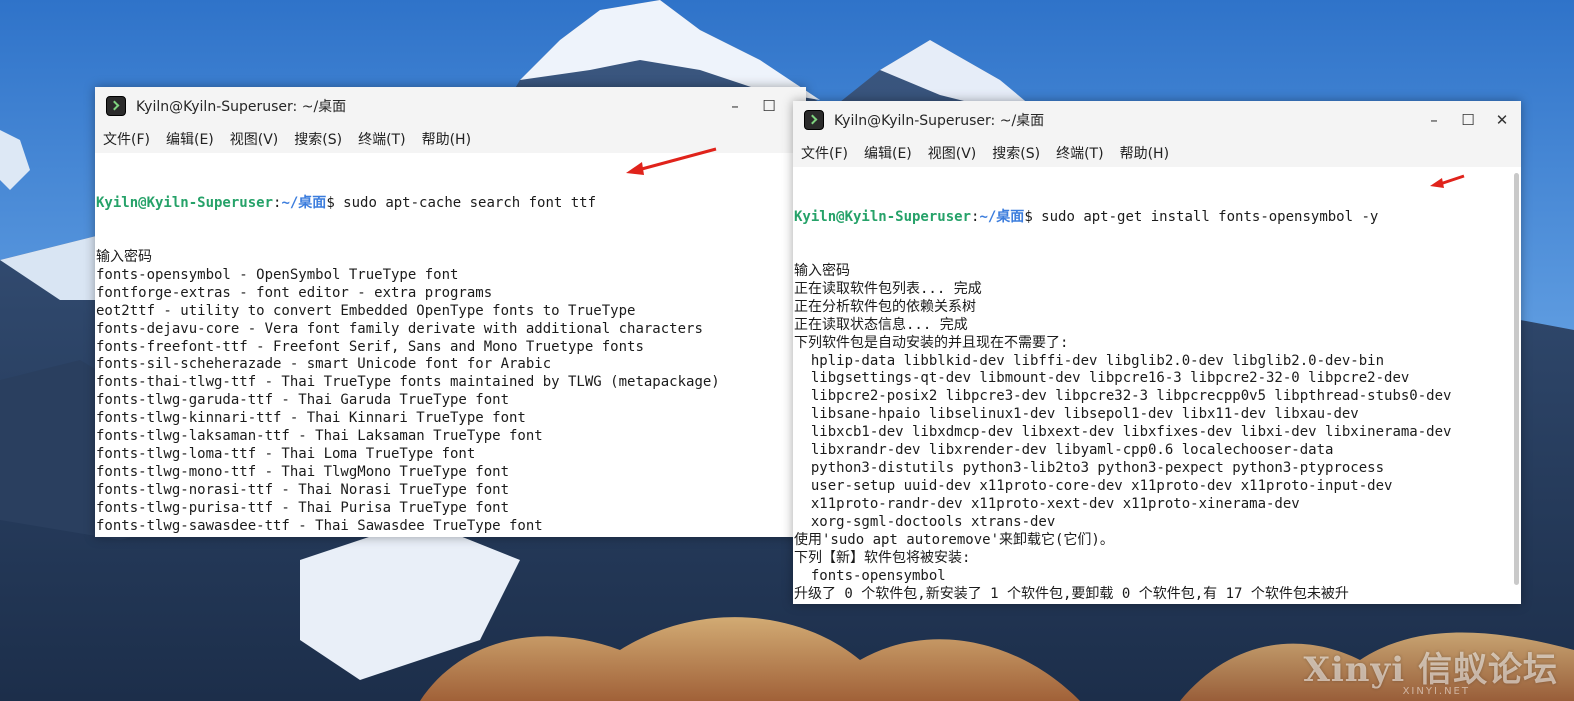  I want to click on terminal-line: 正在读取软件包列表... 完成, so click(888, 288).